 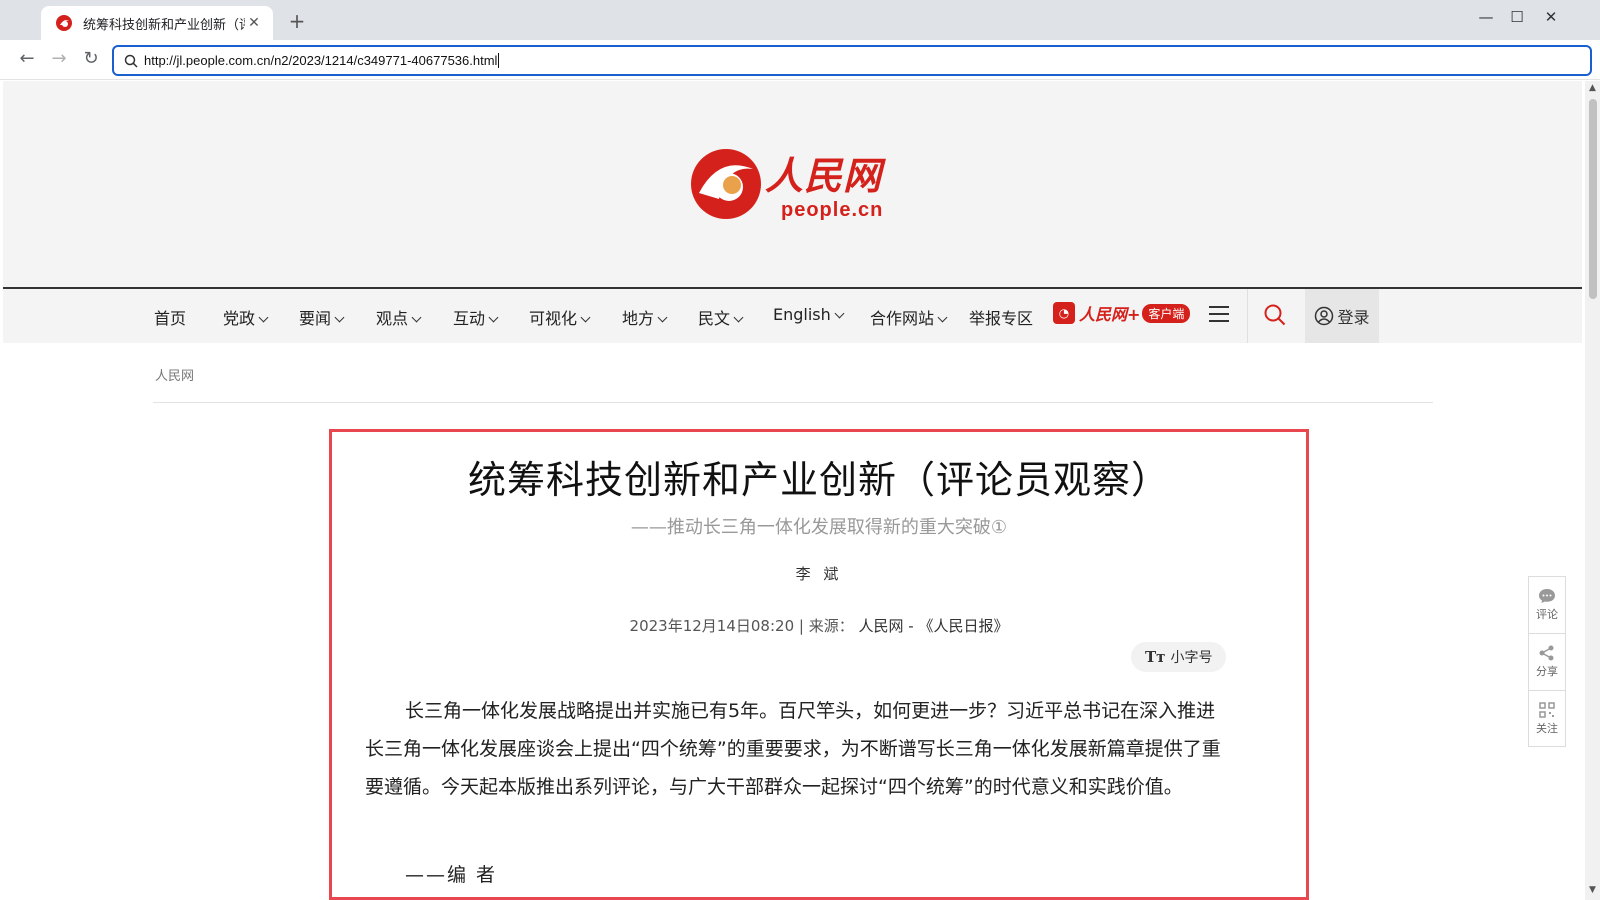 I want to click on back-icon: ←, so click(x=27, y=58).